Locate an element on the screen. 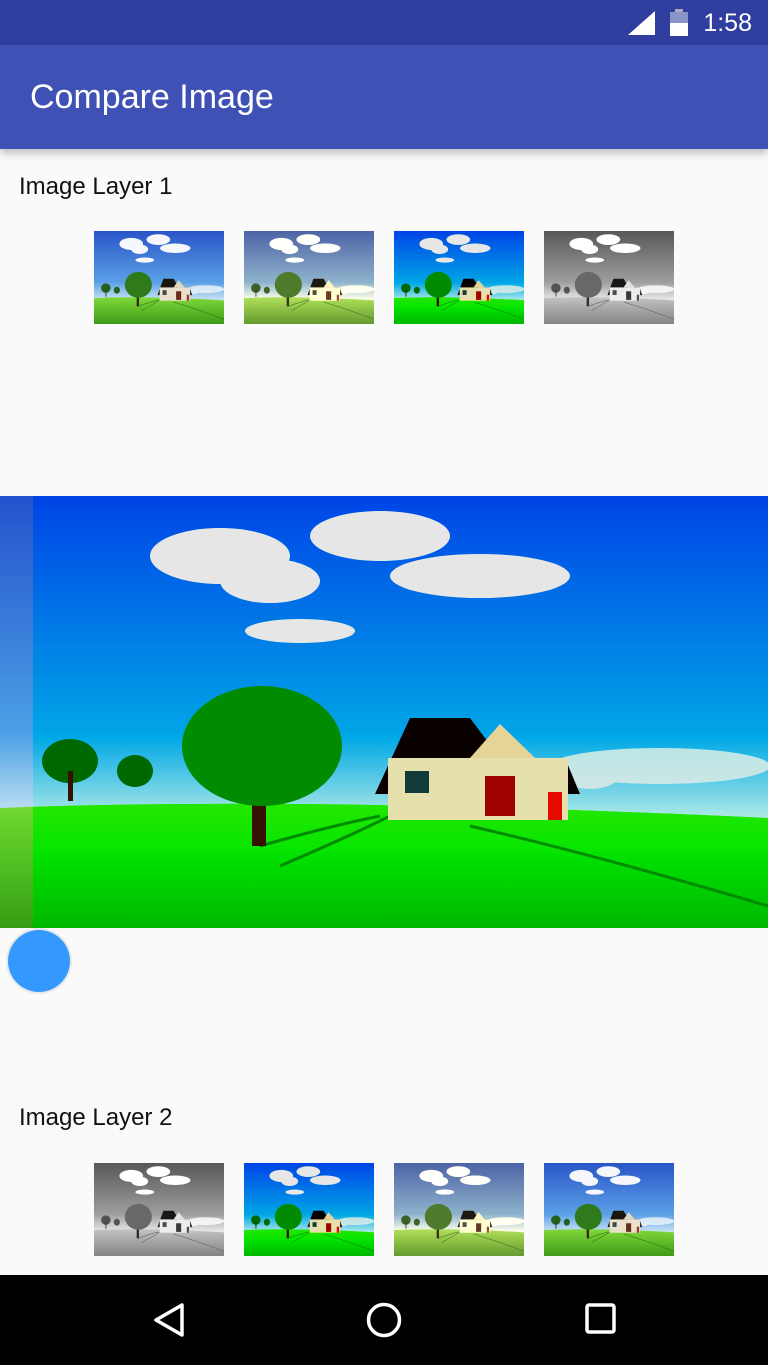 The width and height of the screenshot is (768, 1365). home-icon is located at coordinates (384, 1322).